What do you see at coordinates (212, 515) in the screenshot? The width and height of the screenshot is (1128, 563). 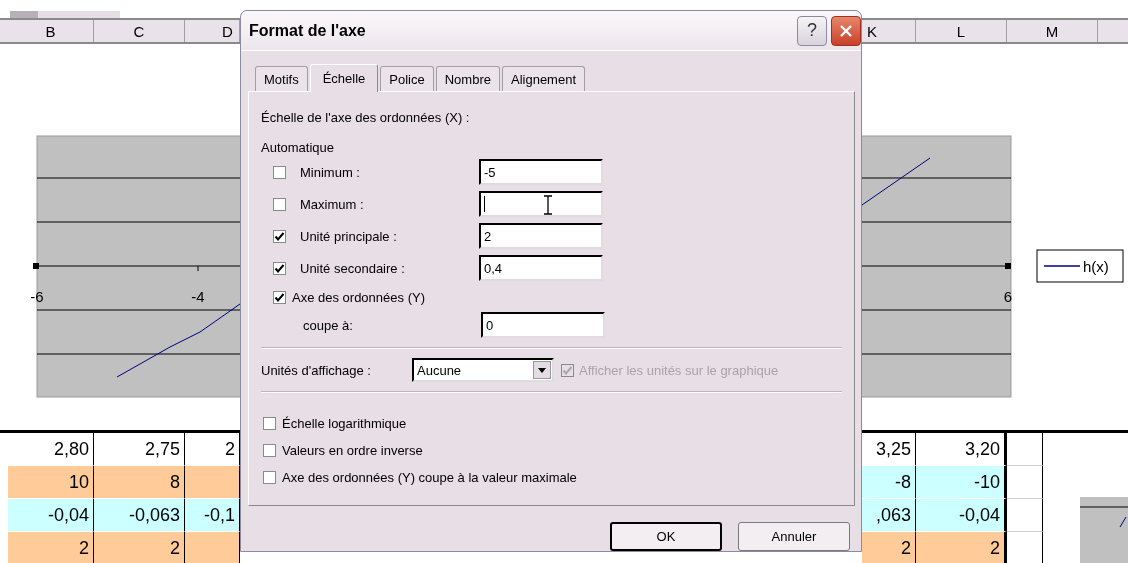 I see `table-cell: -0,1` at bounding box center [212, 515].